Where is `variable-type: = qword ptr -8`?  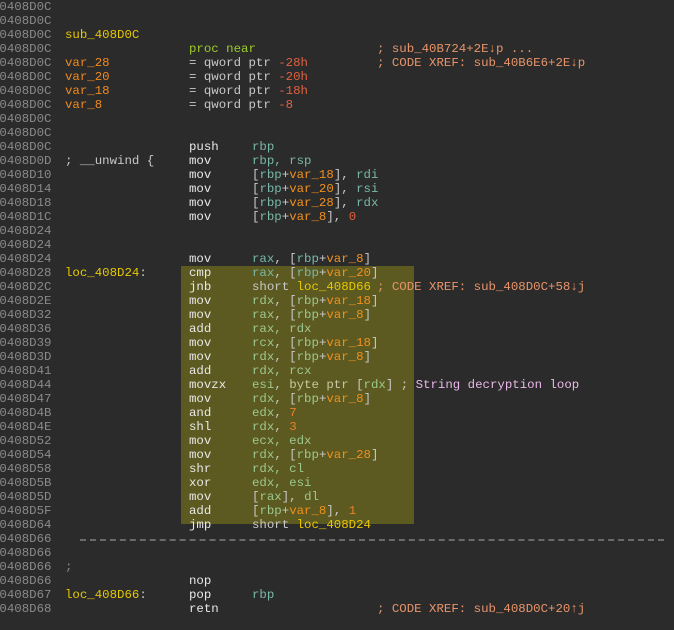 variable-type: = qword ptr -8 is located at coordinates (241, 105).